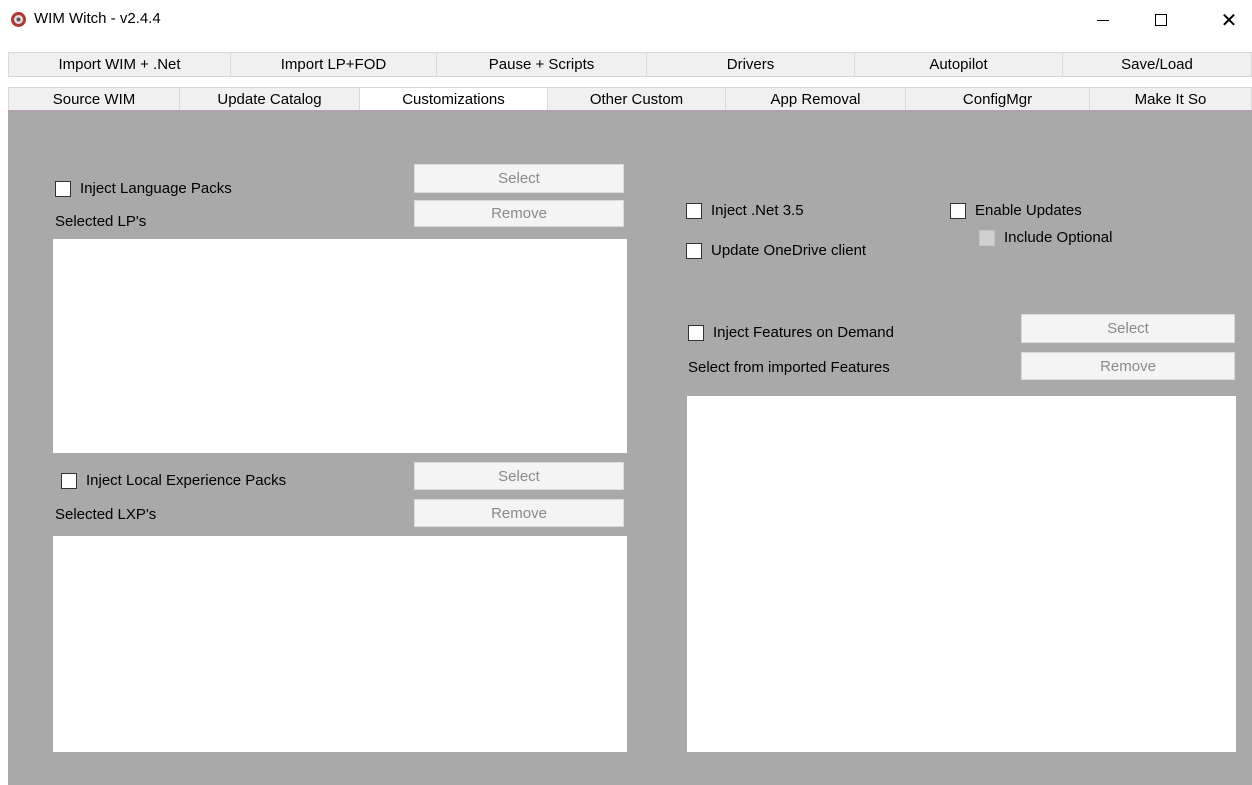 The image size is (1252, 785). What do you see at coordinates (757, 210) in the screenshot?
I see `checkbox-label: Inject .Net 3.5` at bounding box center [757, 210].